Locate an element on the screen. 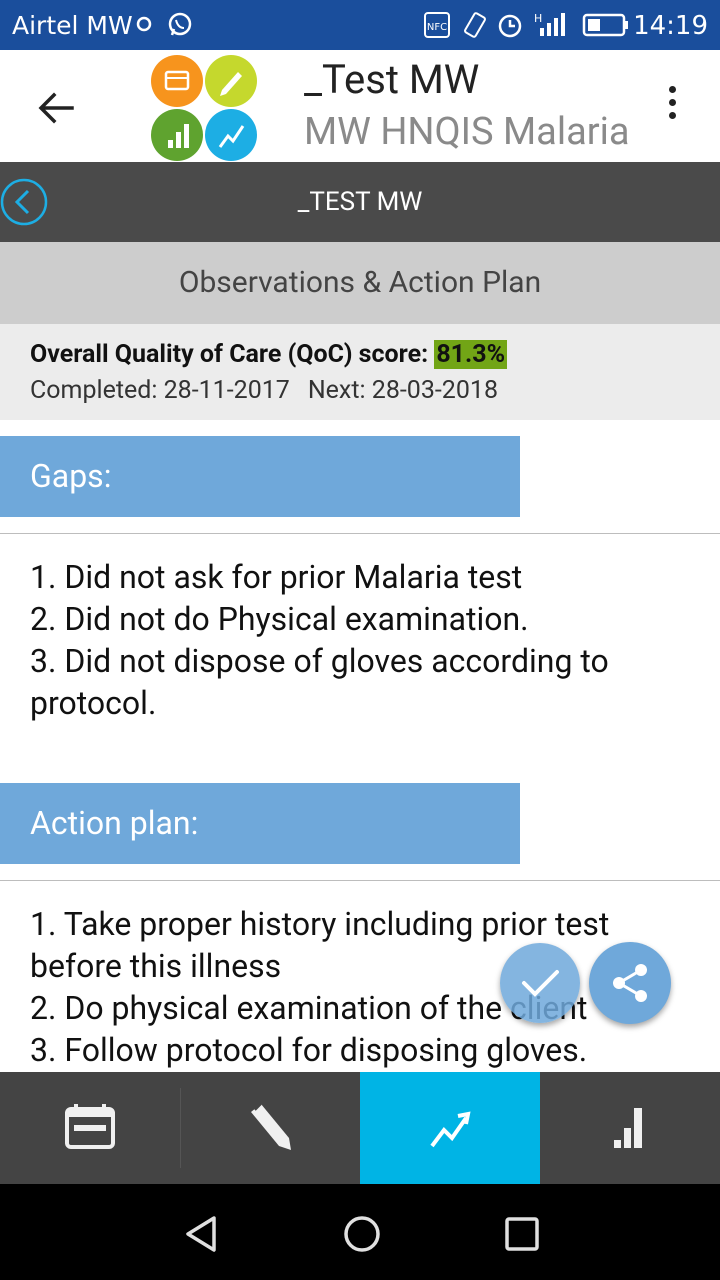 Image resolution: width=720 pixels, height=1280 pixels. pencil-icon is located at coordinates (271, 1126).